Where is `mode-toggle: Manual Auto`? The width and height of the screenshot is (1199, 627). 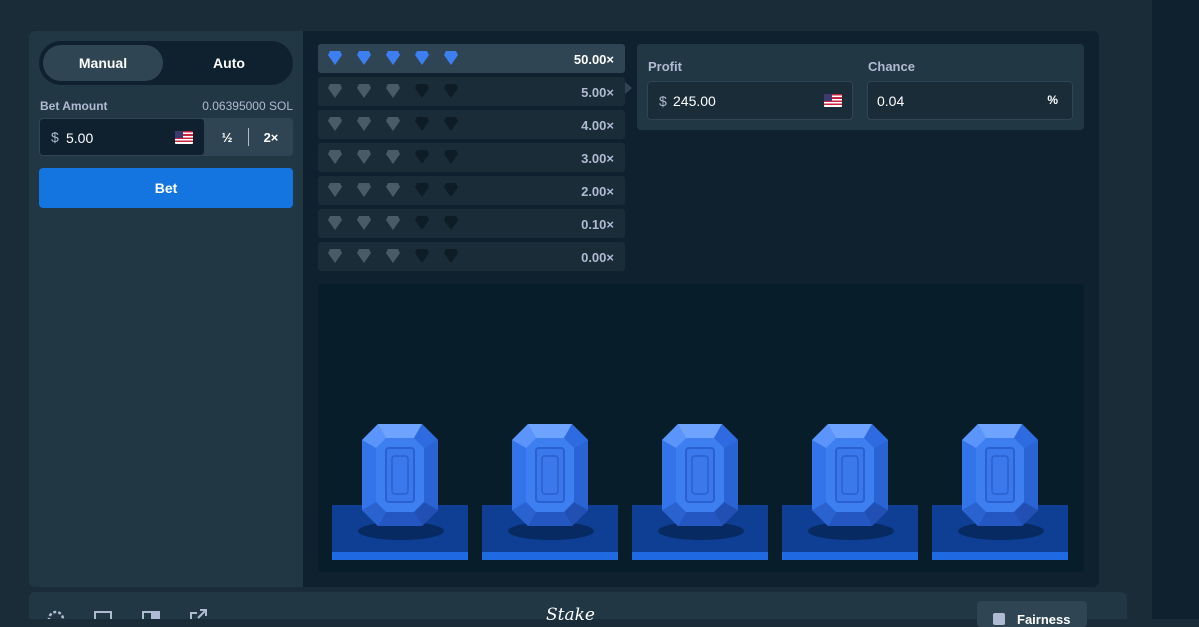 mode-toggle: Manual Auto is located at coordinates (166, 63).